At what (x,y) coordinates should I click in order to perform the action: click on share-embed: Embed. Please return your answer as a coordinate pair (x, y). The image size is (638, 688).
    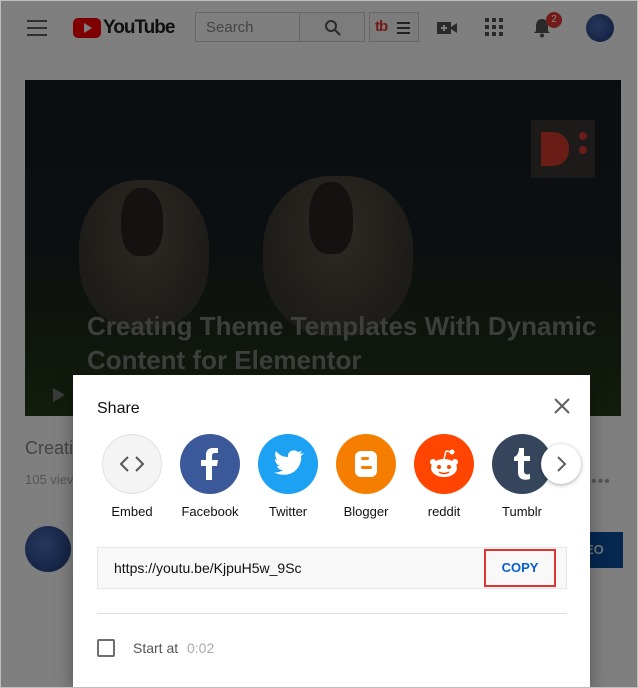
    Looking at the image, I should click on (132, 476).